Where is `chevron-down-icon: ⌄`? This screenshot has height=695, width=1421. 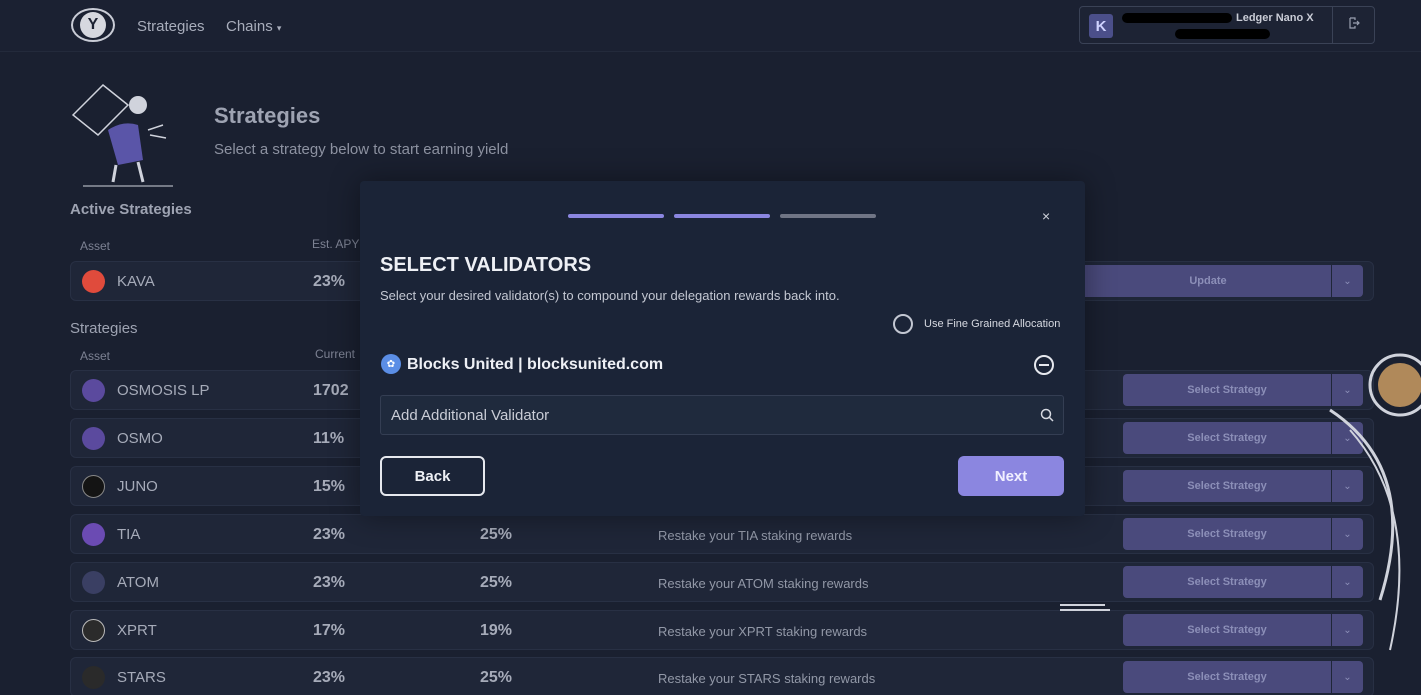 chevron-down-icon: ⌄ is located at coordinates (1347, 281).